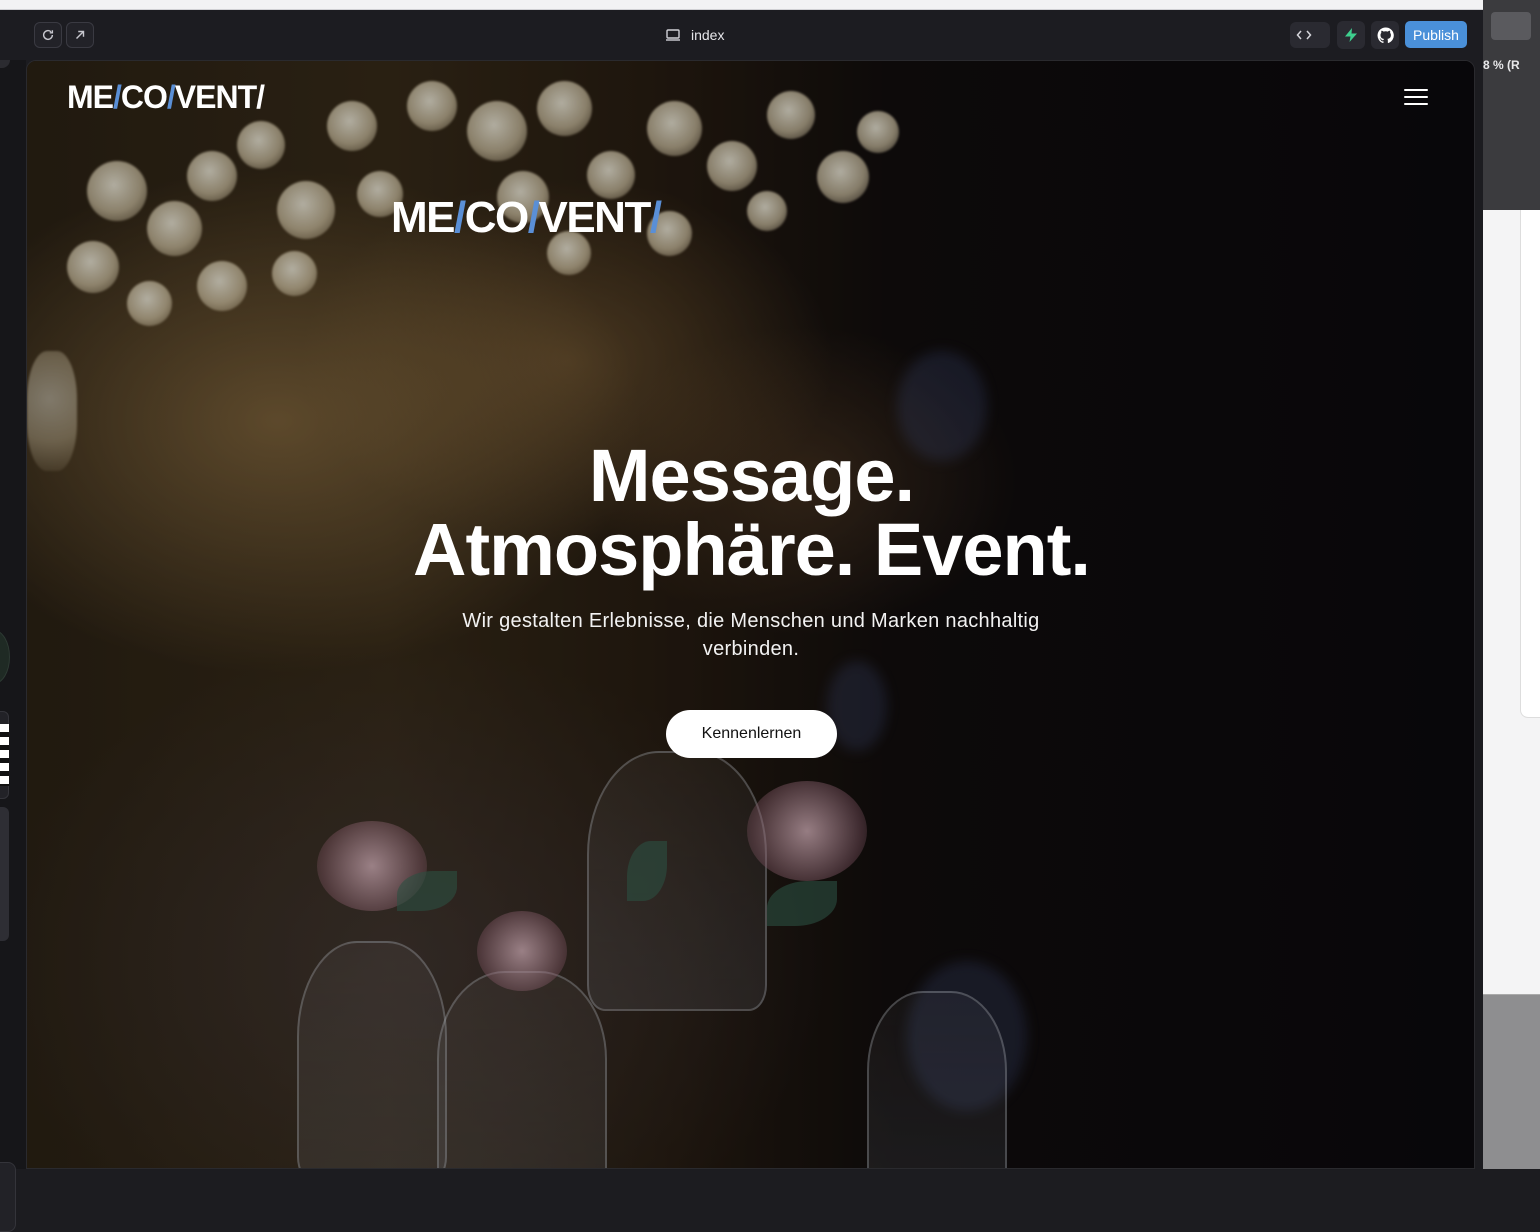  I want to click on refresh-icon, so click(48, 35).